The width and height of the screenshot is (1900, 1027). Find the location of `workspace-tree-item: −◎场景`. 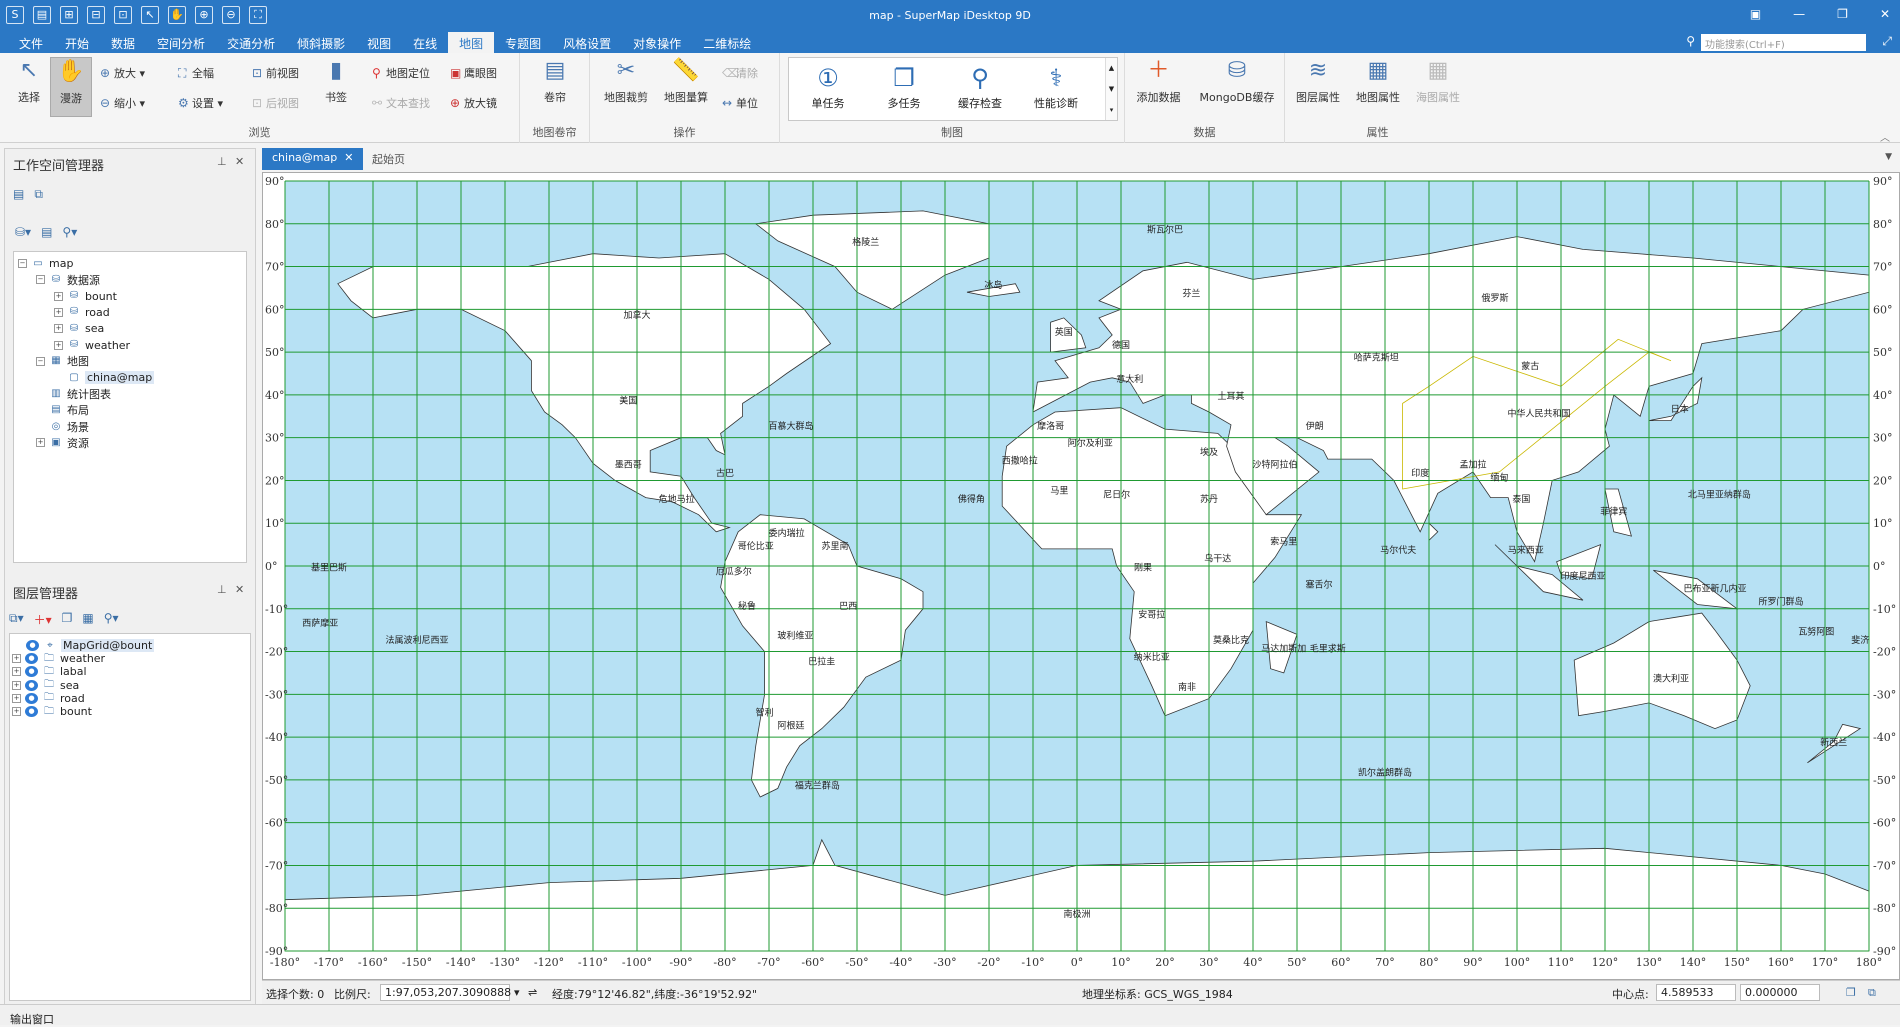

workspace-tree-item: −◎场景 is located at coordinates (62, 426).